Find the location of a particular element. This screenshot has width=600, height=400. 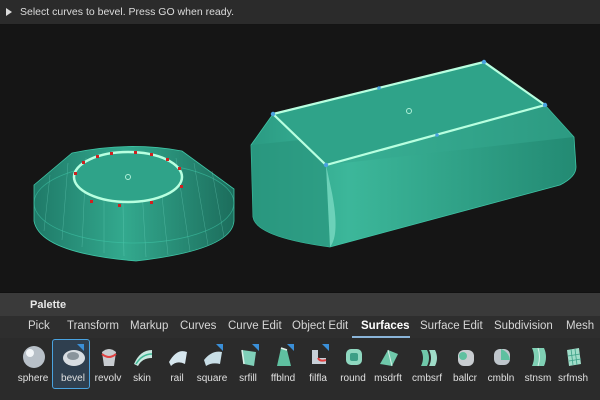

tool-square: square is located at coordinates (212, 370).